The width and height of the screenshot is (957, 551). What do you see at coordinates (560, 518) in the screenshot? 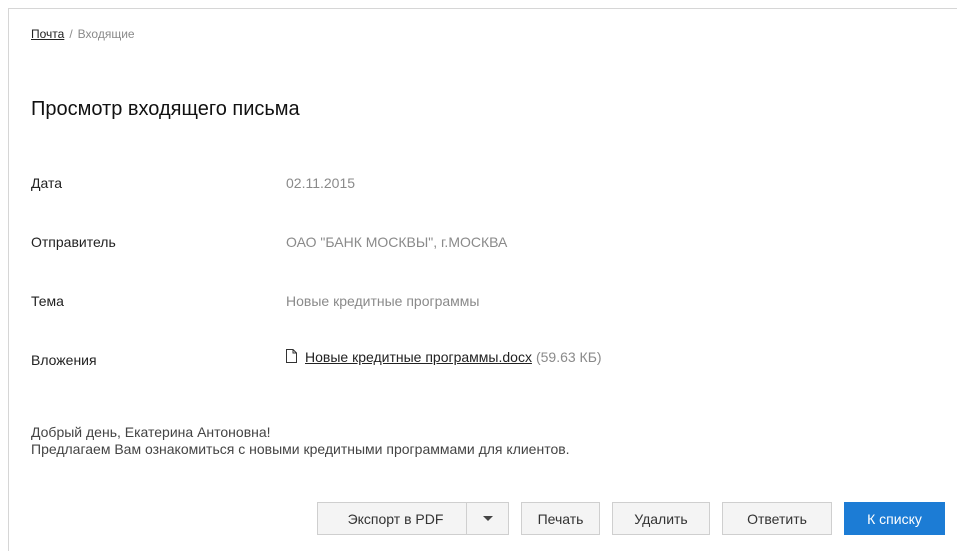
I see `print-button: Печать` at bounding box center [560, 518].